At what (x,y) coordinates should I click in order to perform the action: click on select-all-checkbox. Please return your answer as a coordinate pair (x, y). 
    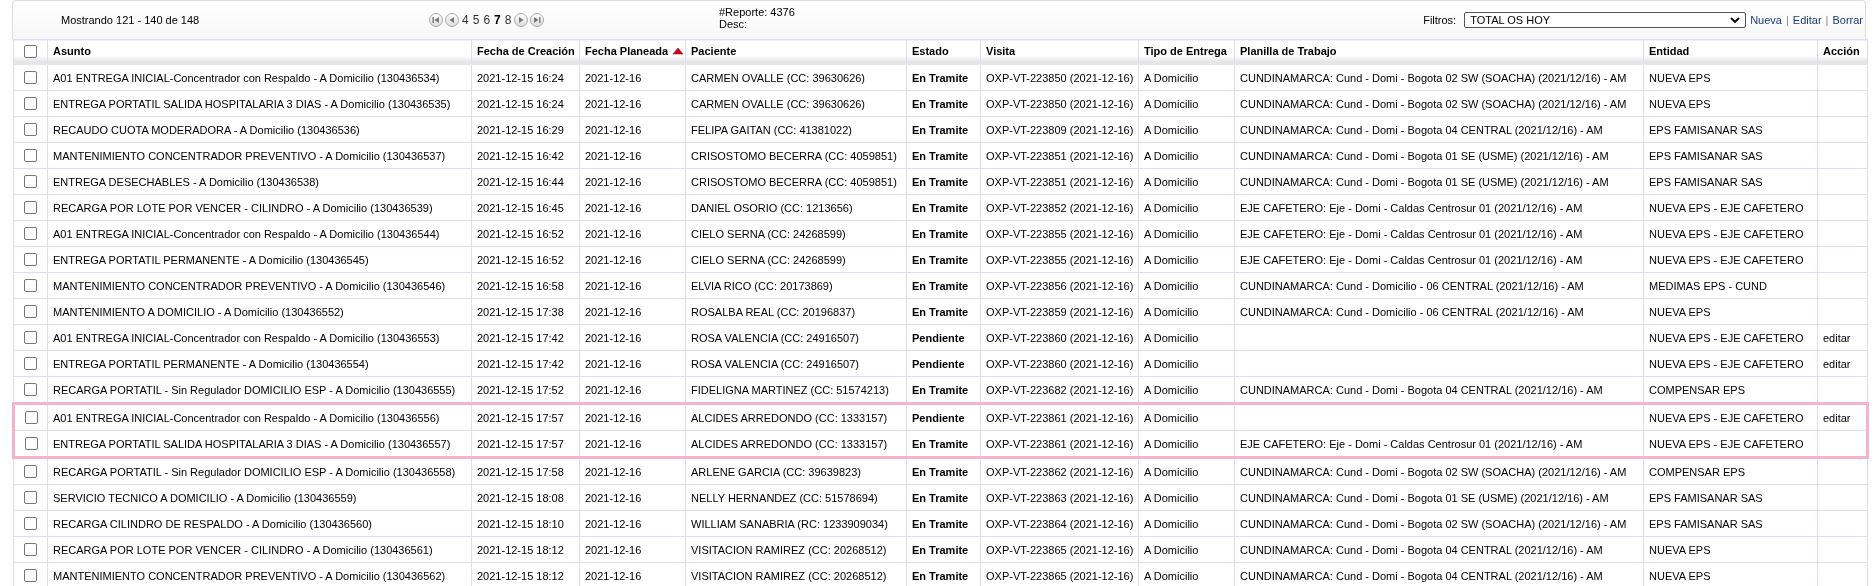
    Looking at the image, I should click on (30, 51).